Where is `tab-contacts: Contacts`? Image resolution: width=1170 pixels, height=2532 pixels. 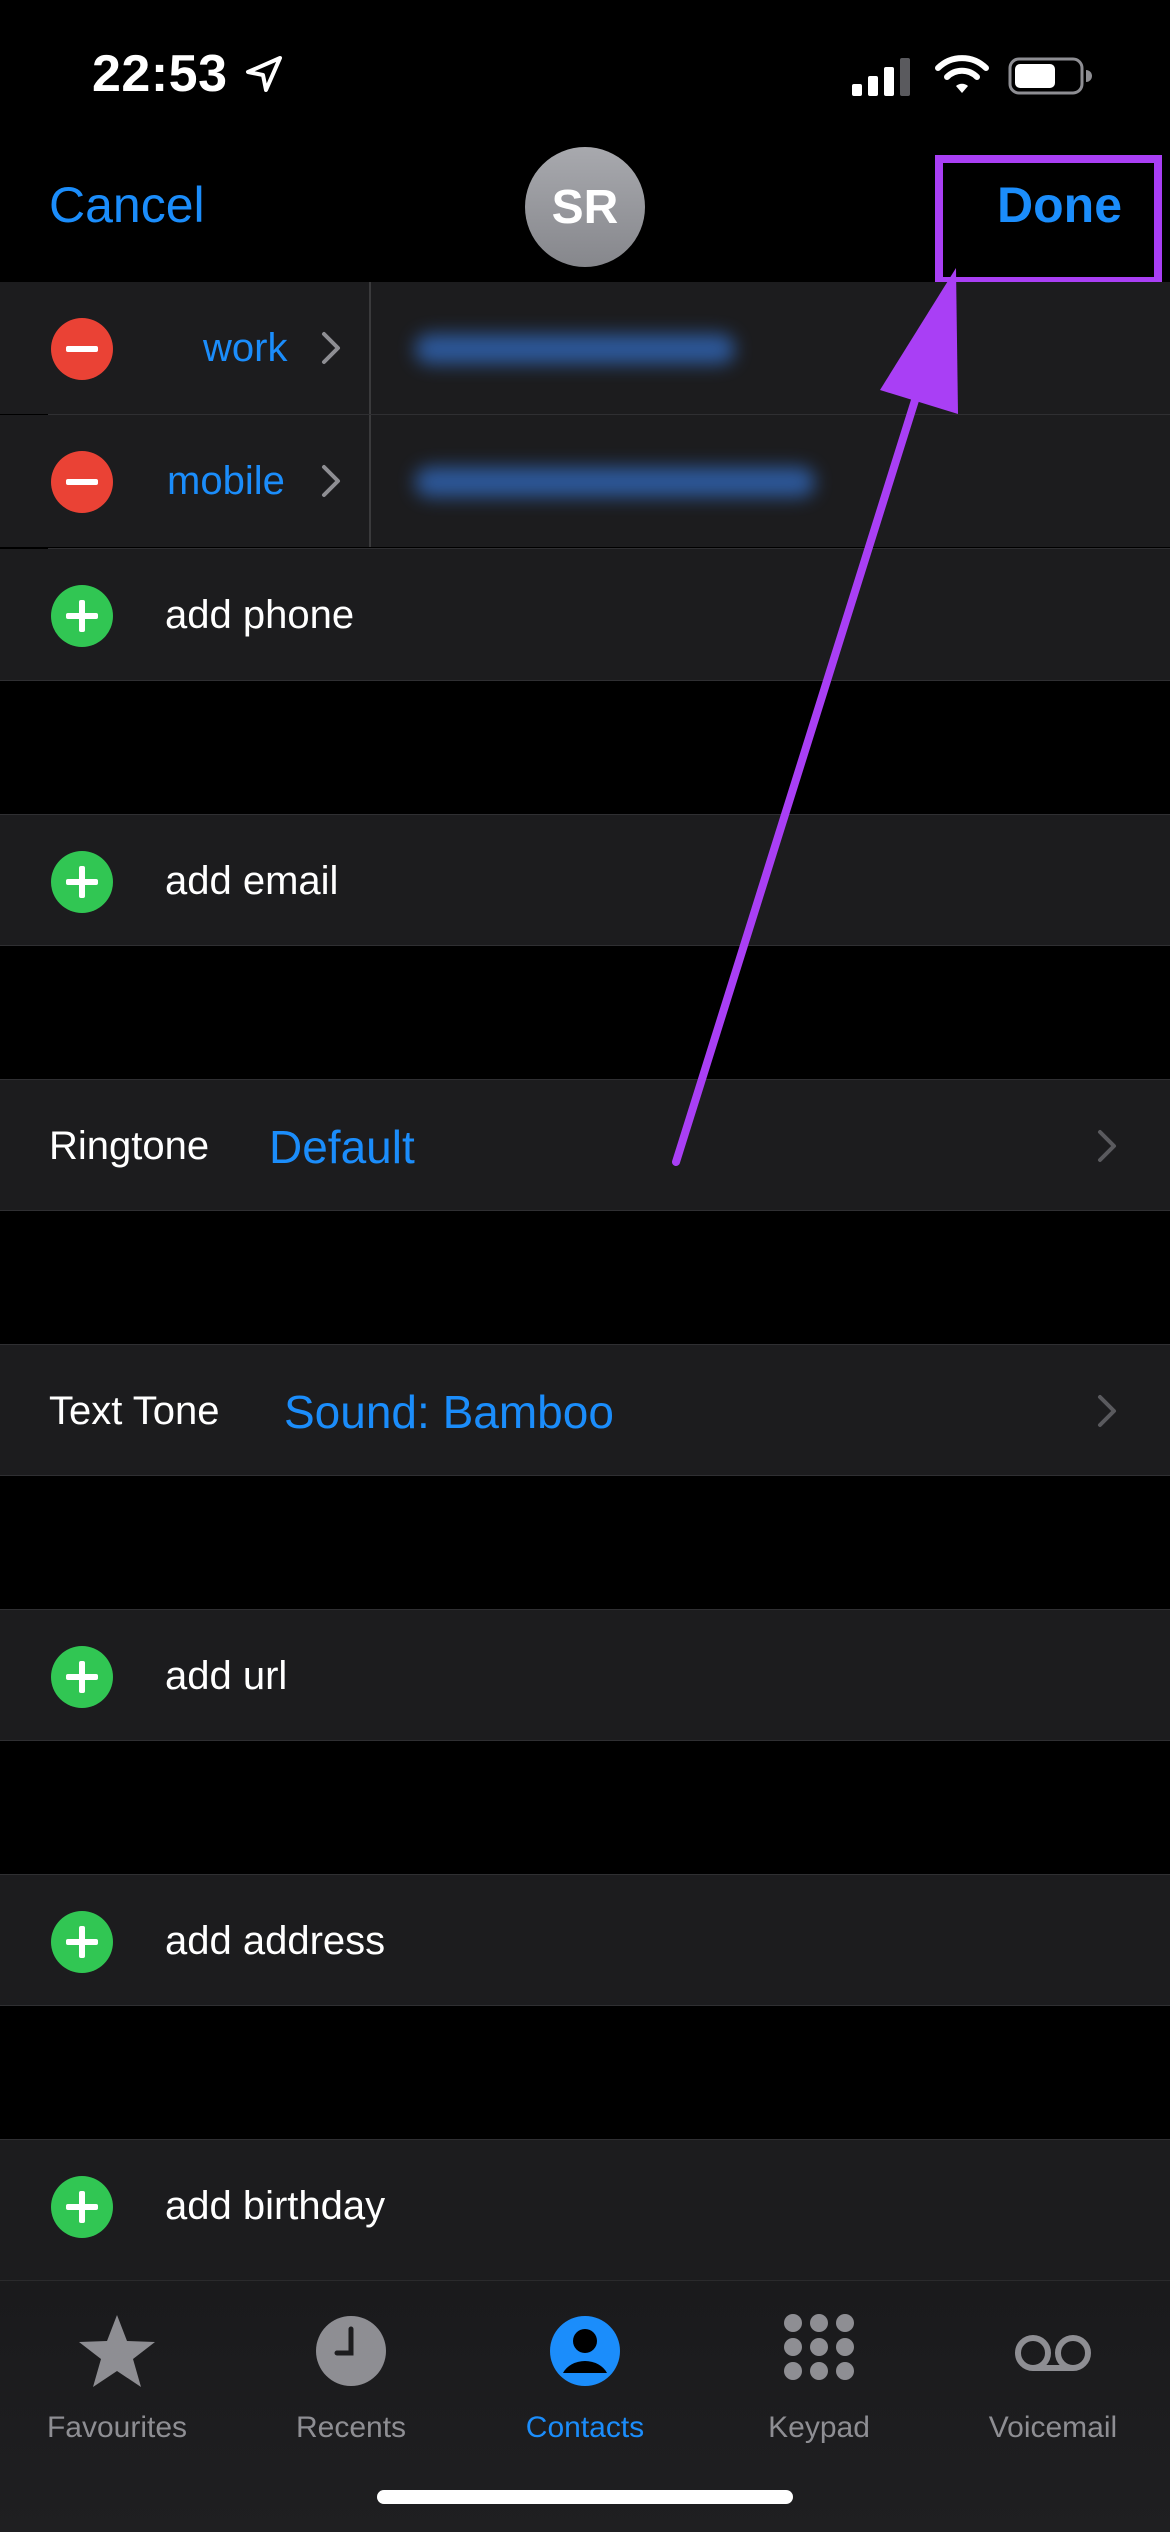 tab-contacts: Contacts is located at coordinates (585, 2376).